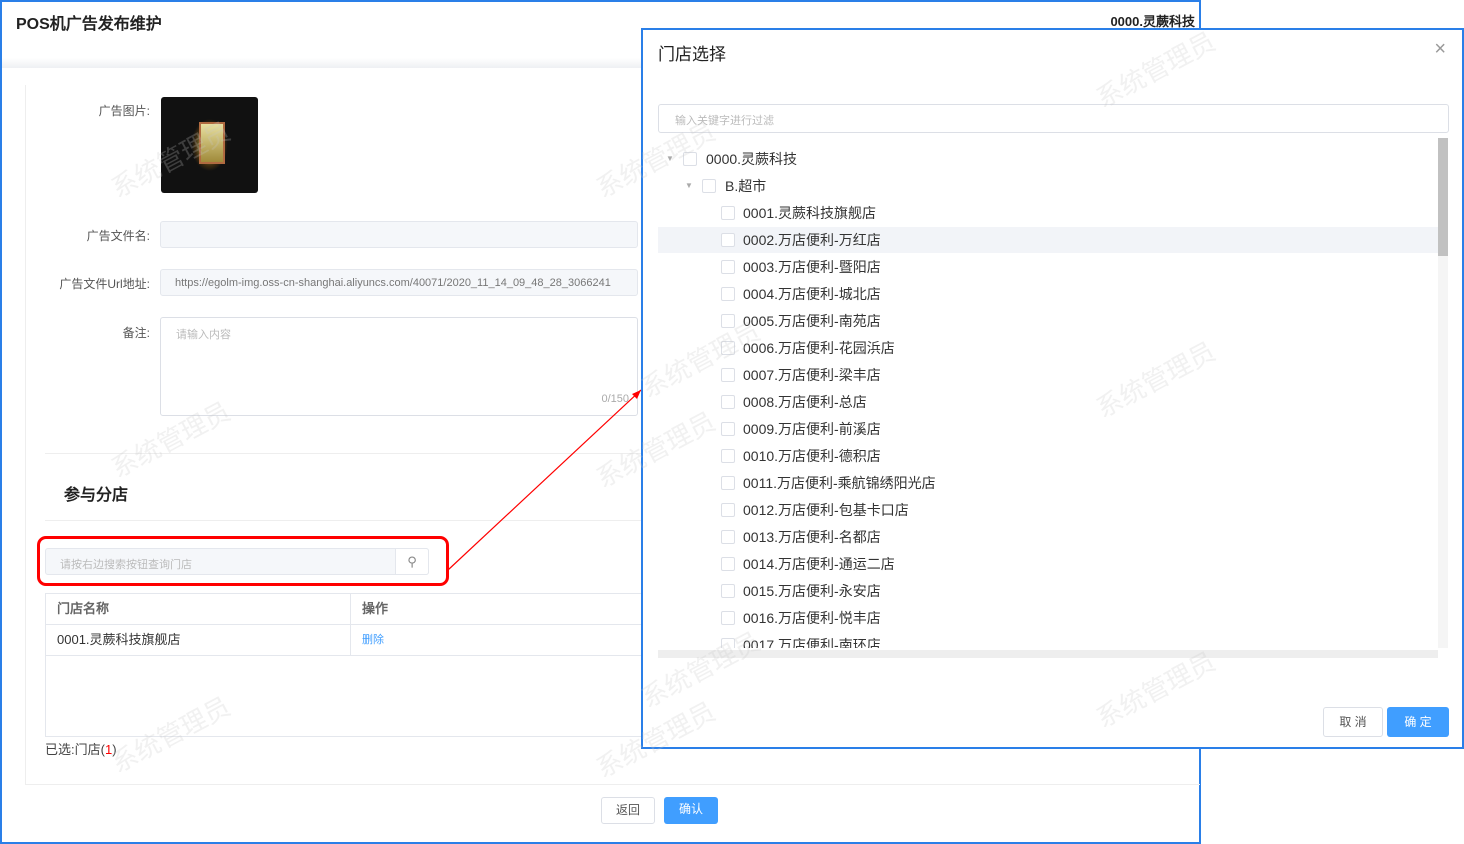 This screenshot has width=1464, height=844. I want to click on tree-node-store: 0008.万店便利-总店, so click(1048, 402).